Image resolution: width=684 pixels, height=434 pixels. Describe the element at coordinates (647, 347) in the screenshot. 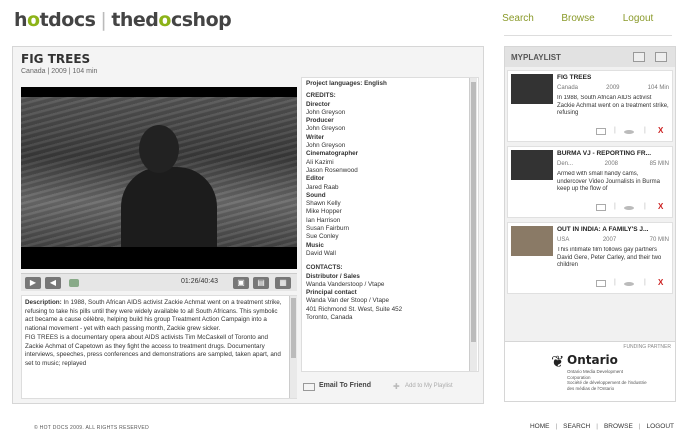

I see `partner-label: FUNDING PARTNER` at that location.